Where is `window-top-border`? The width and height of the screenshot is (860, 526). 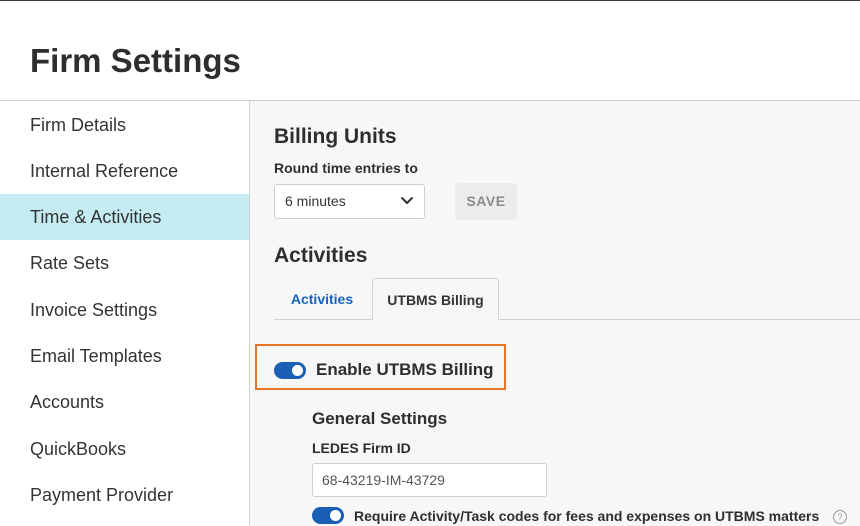 window-top-border is located at coordinates (430, 0).